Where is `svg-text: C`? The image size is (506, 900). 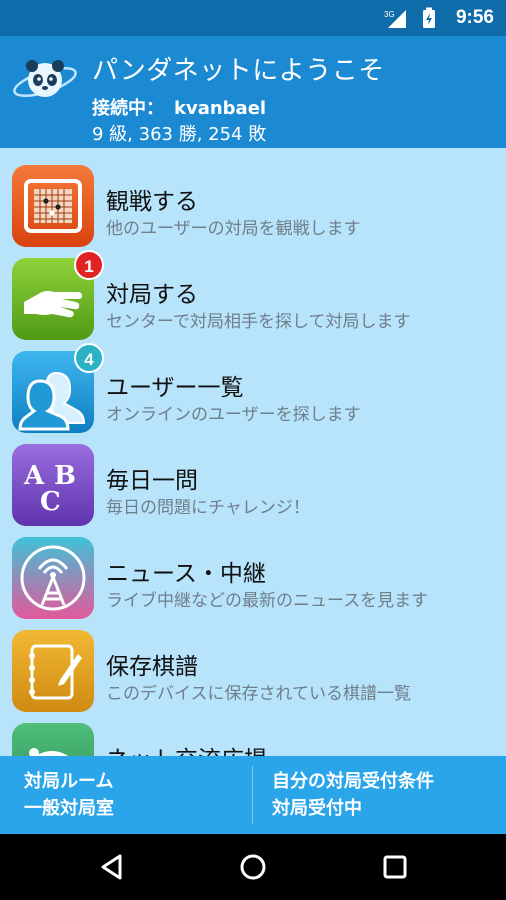 svg-text: C is located at coordinates (50, 502).